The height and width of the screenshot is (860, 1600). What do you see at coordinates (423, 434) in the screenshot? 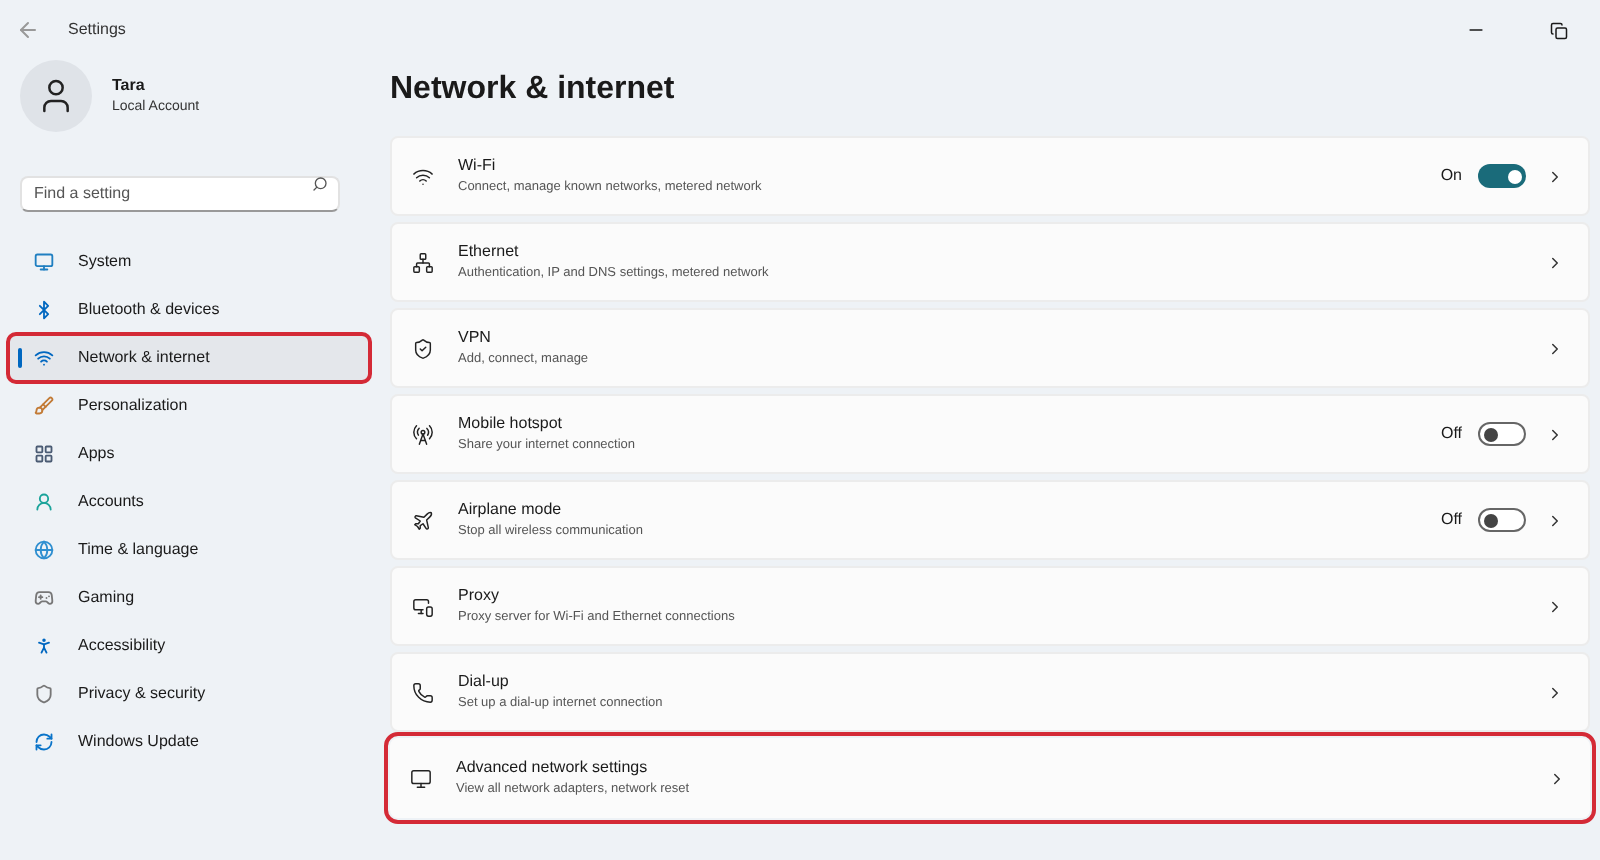
I see `antenna-icon` at bounding box center [423, 434].